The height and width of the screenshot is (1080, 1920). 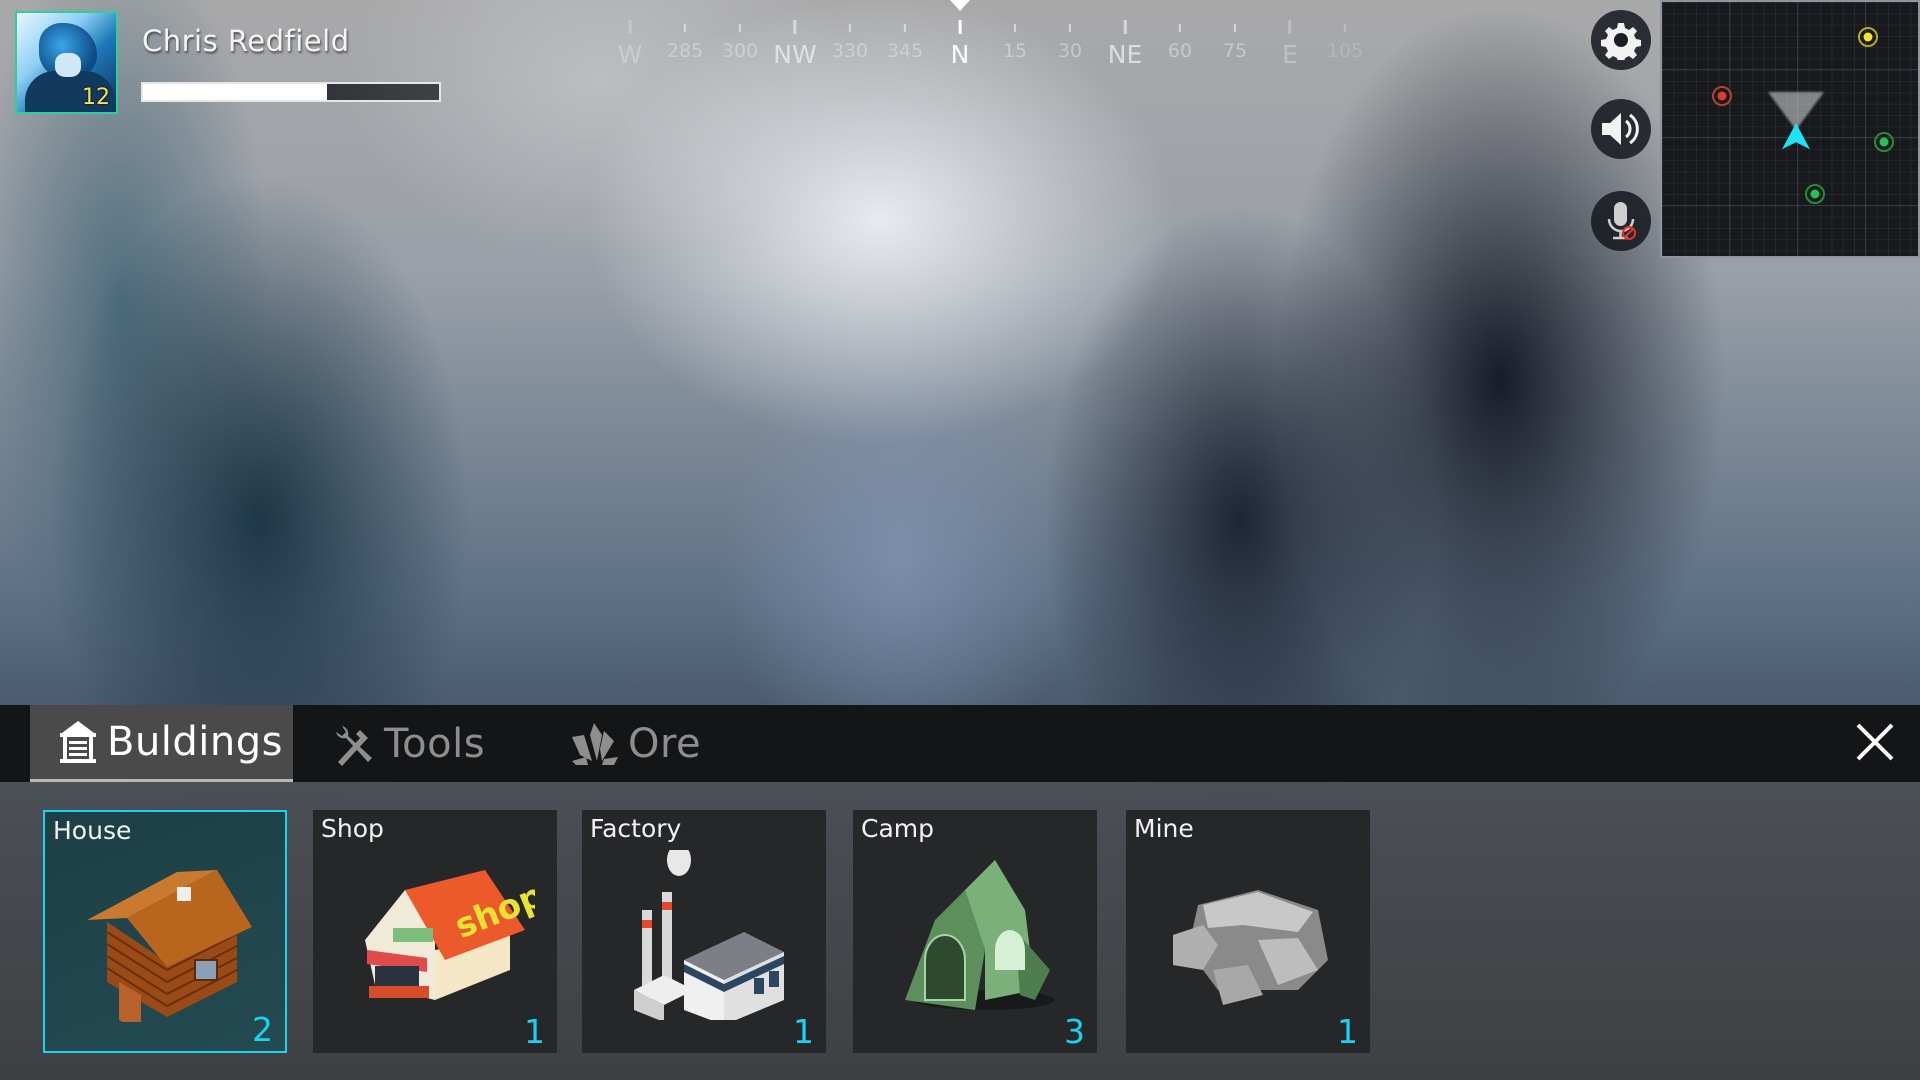 What do you see at coordinates (636, 828) in the screenshot?
I see `card-title: Factory` at bounding box center [636, 828].